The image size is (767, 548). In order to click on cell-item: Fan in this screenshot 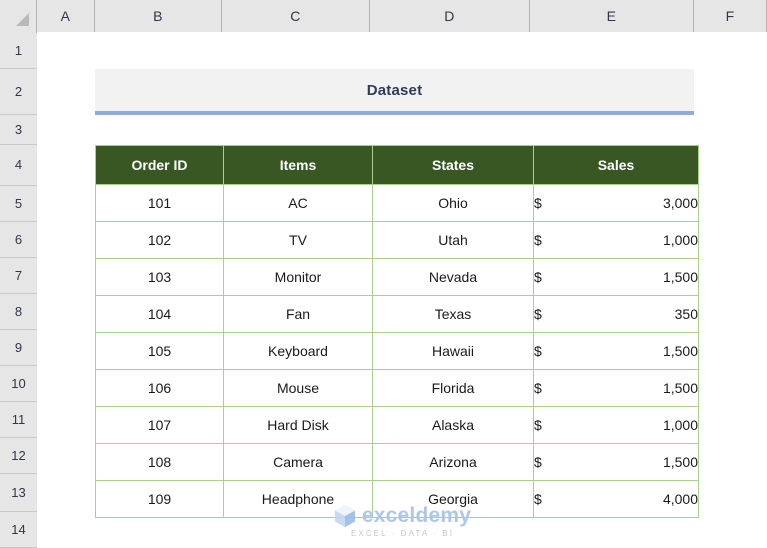, I will do `click(298, 314)`.